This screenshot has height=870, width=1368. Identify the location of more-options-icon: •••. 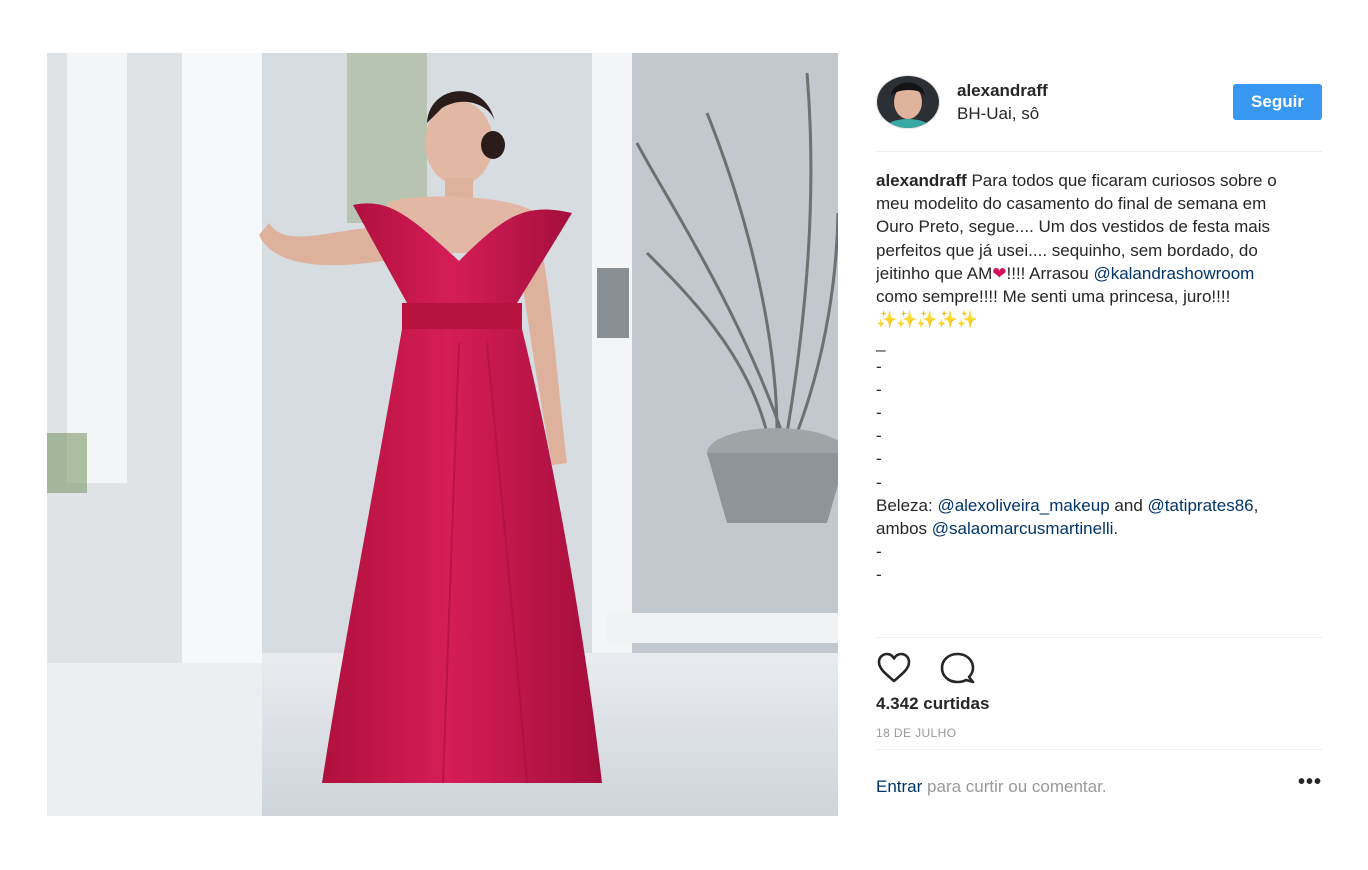
(1310, 782).